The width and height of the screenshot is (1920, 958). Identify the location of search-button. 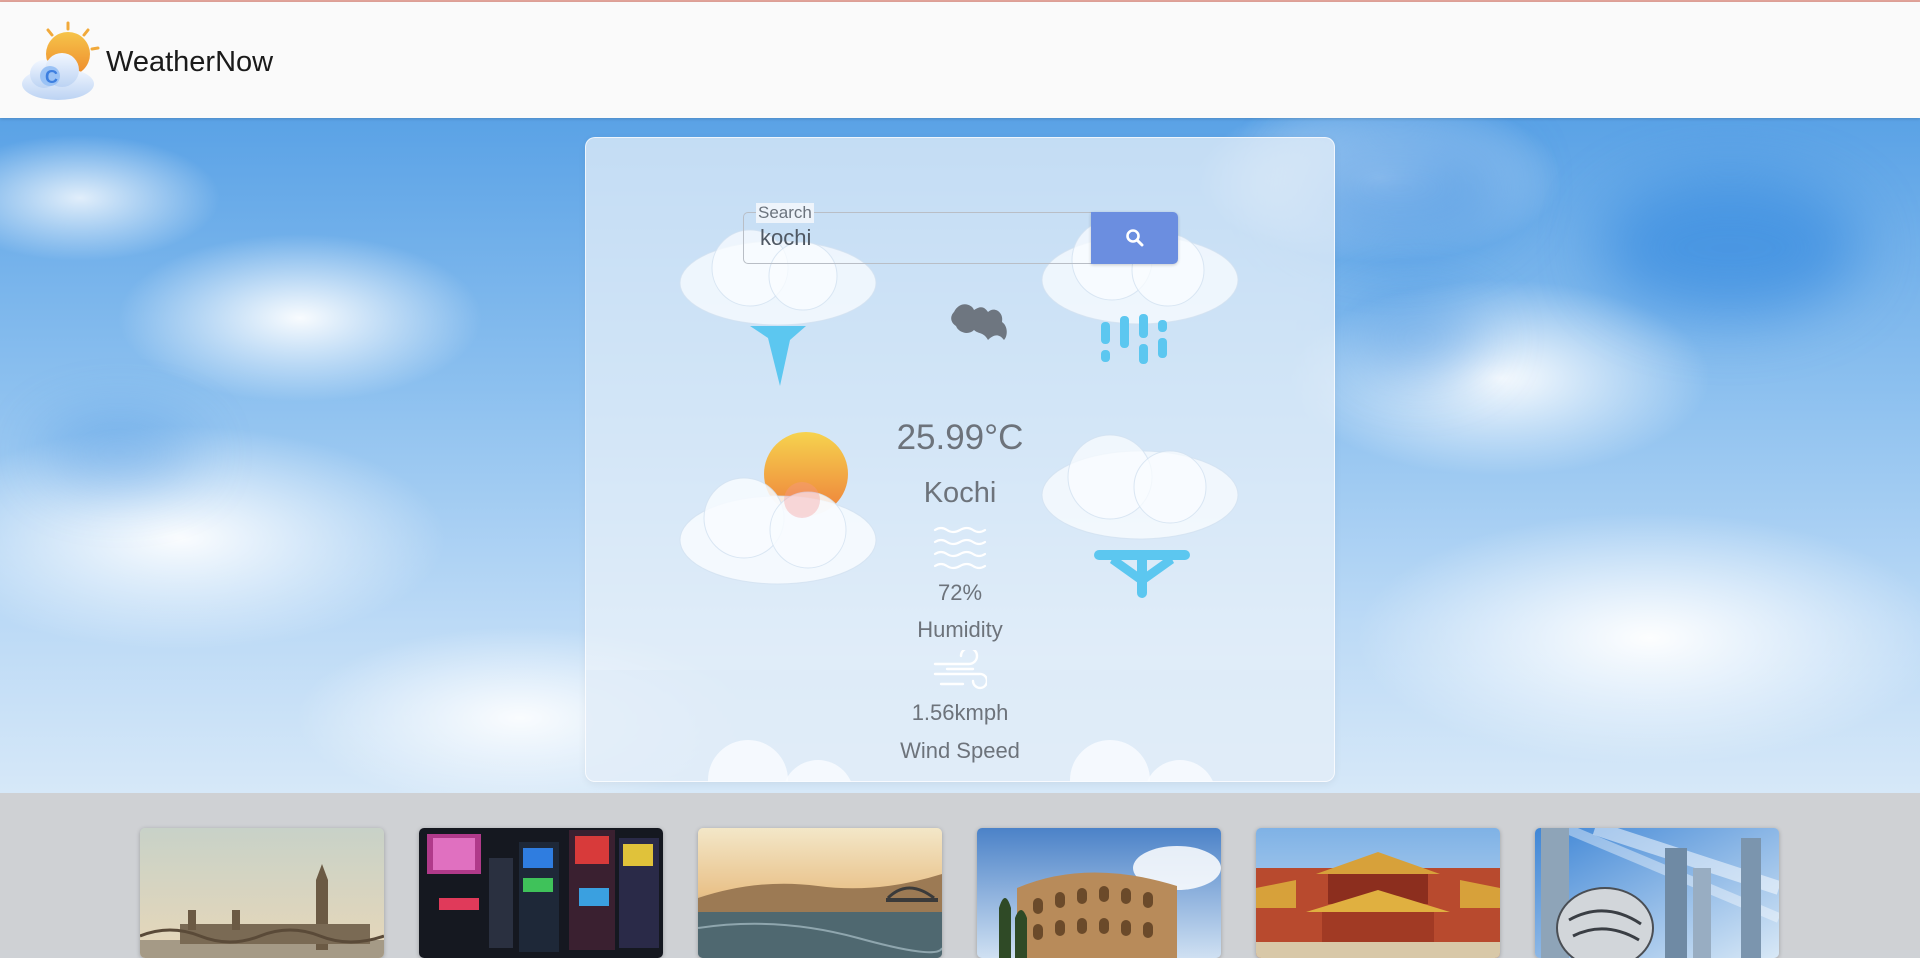
(1134, 238).